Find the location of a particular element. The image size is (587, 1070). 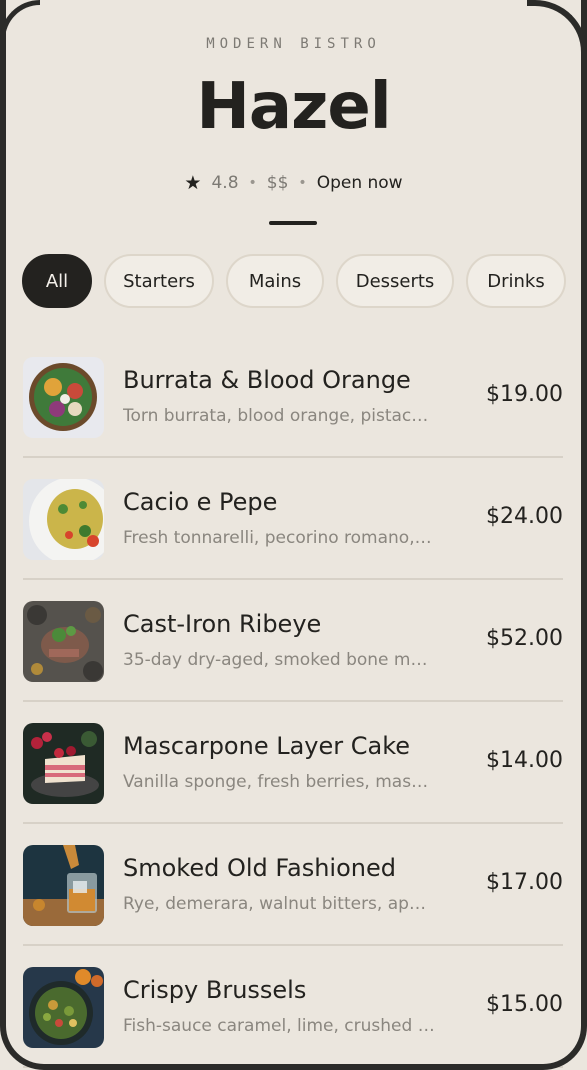

dish-price: $19.00 is located at coordinates (524, 394).